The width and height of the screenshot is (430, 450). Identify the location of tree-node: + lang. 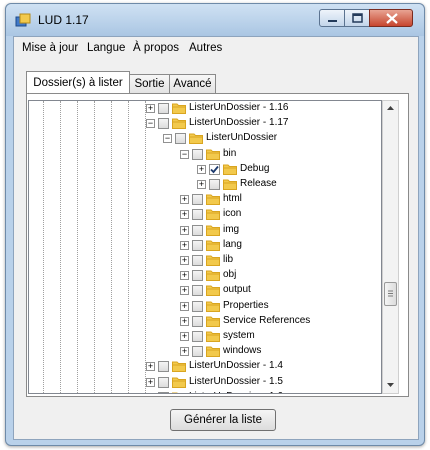
(205, 245).